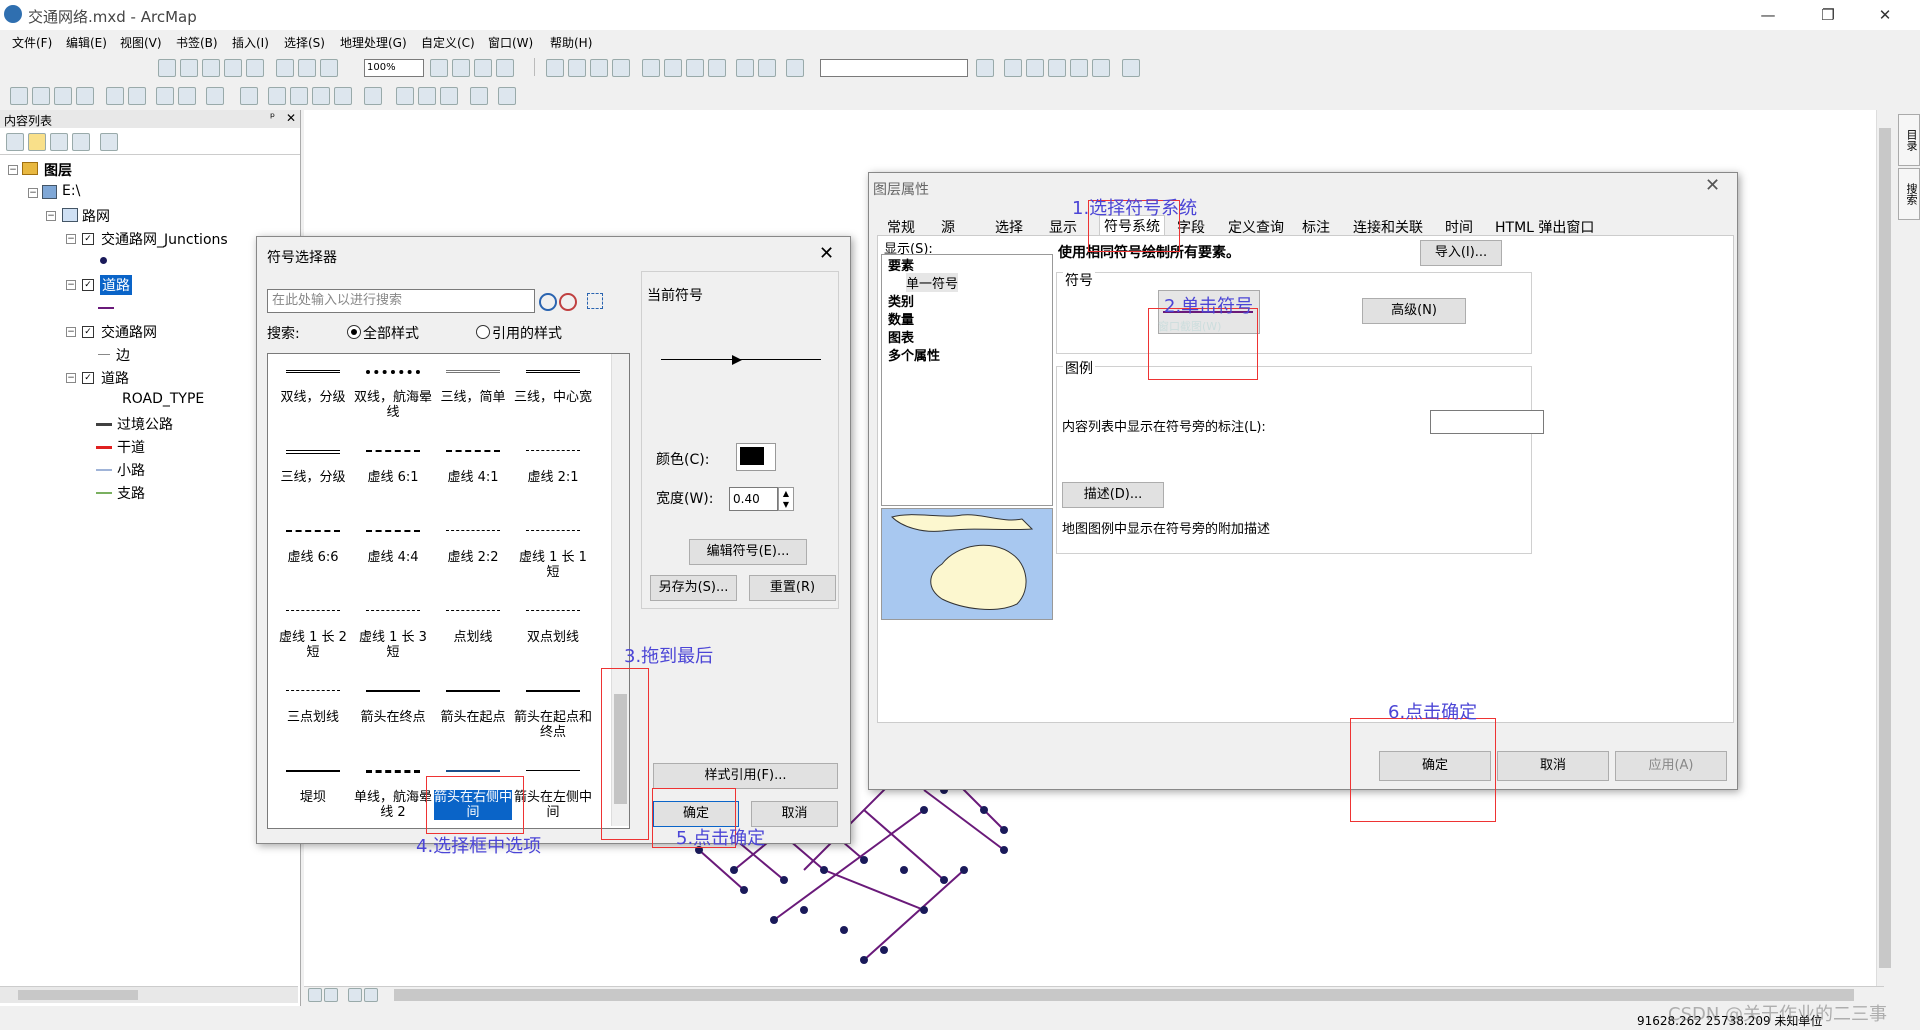 The width and height of the screenshot is (1920, 1030). Describe the element at coordinates (313, 481) in the screenshot. I see `symbol-cell: 三线，分级` at that location.